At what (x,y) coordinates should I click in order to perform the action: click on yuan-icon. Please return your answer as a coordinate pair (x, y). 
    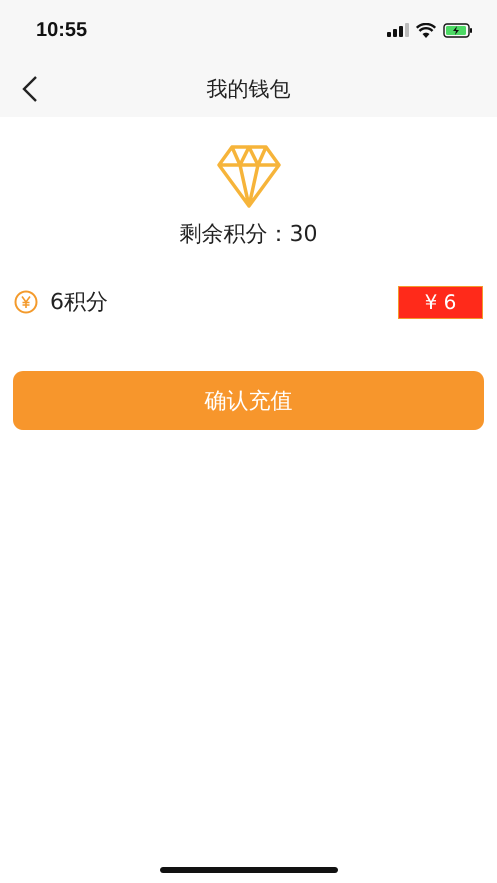
    Looking at the image, I should click on (26, 302).